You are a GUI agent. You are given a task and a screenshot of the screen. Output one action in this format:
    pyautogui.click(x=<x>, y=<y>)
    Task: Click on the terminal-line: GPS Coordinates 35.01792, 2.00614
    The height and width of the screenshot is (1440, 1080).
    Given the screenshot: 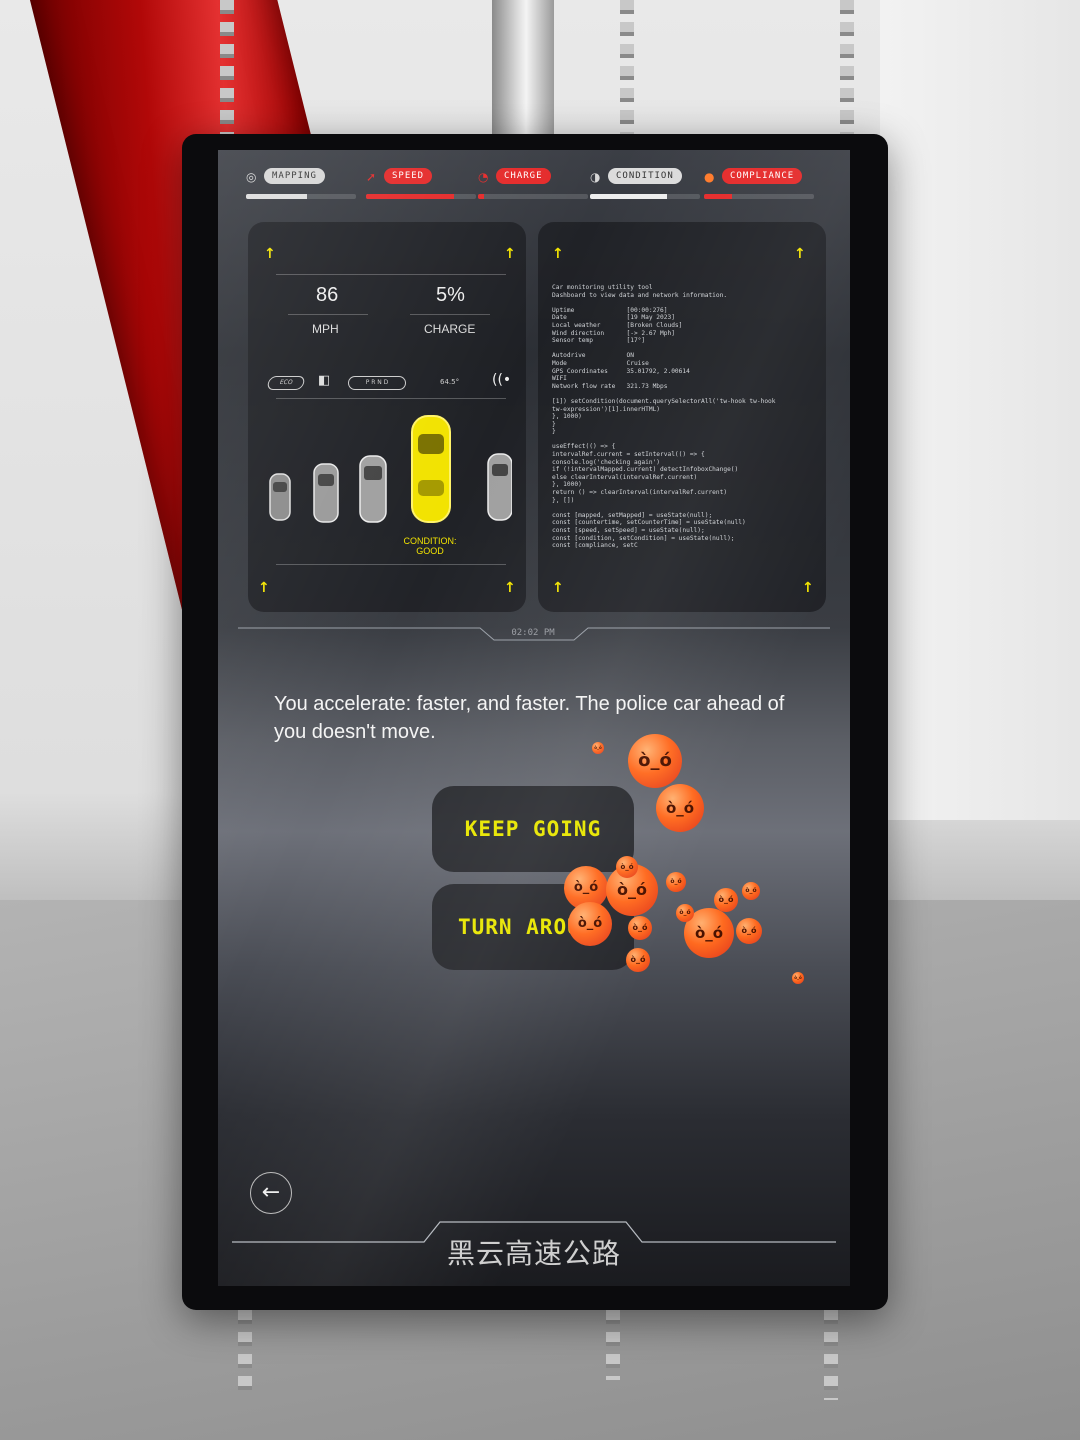 What is the action you would take?
    pyautogui.click(x=621, y=371)
    